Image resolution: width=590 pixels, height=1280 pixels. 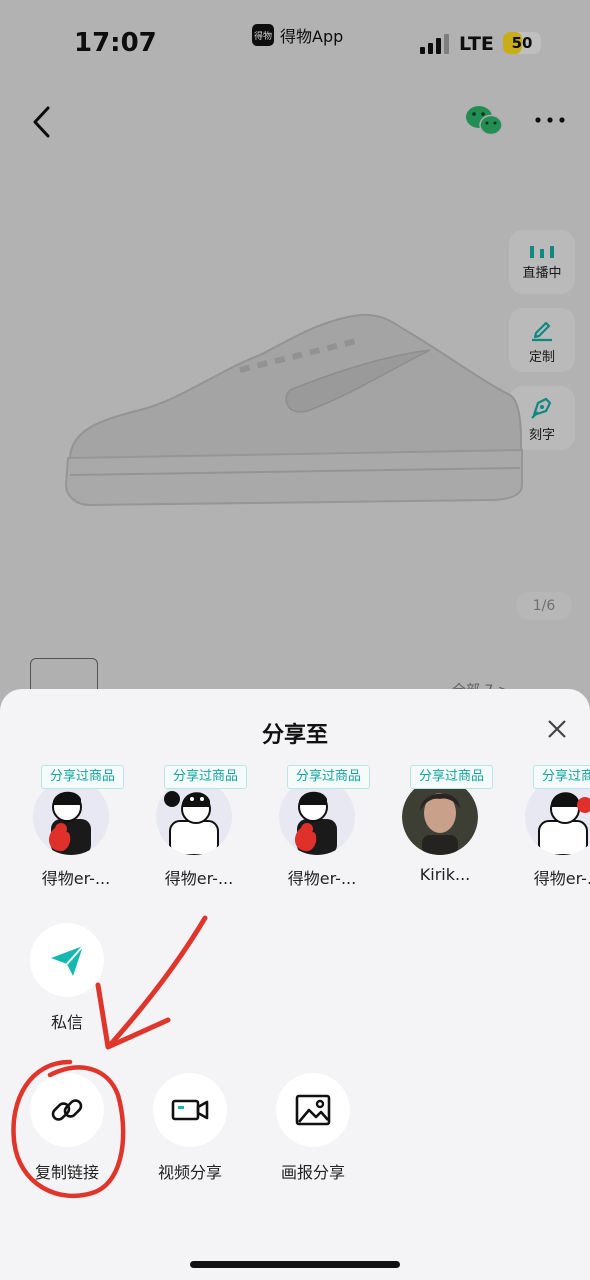 What do you see at coordinates (189, 1172) in the screenshot?
I see `video-share-label: 视频分享` at bounding box center [189, 1172].